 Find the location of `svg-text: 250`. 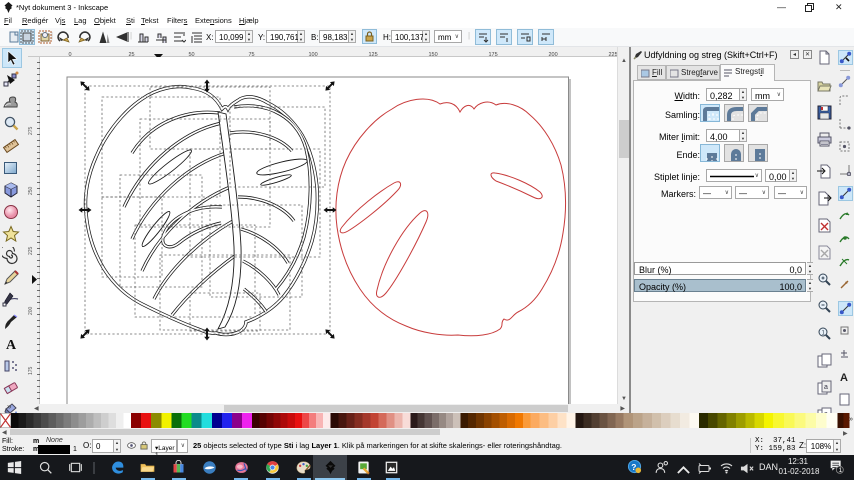

svg-text: 250 is located at coordinates (31, 190).